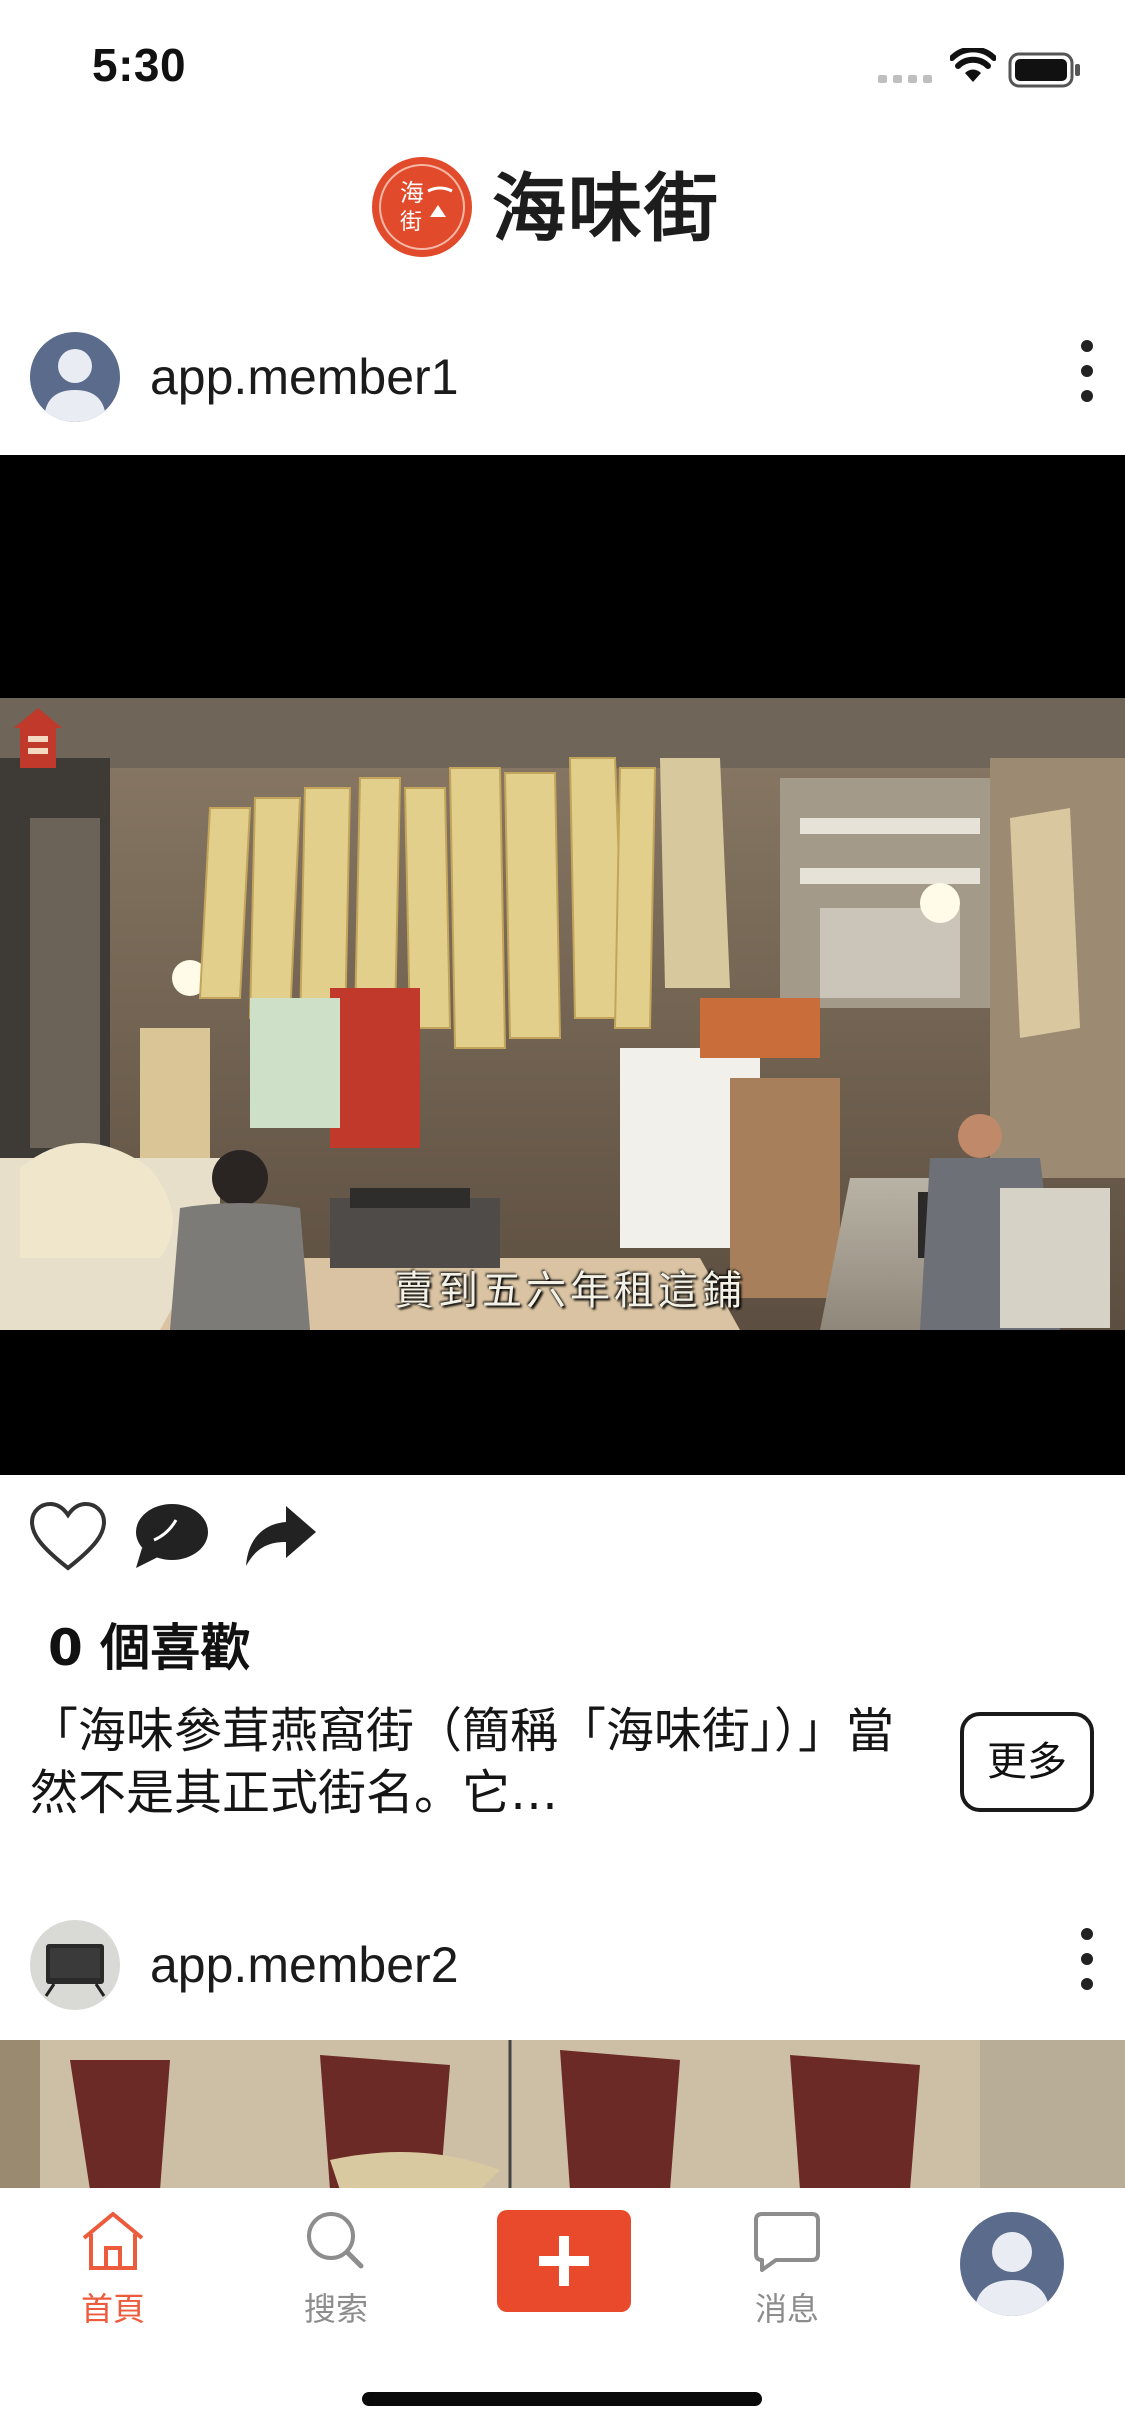 Image resolution: width=1125 pixels, height=2436 pixels. I want to click on post-photo-image, so click(562, 2115).